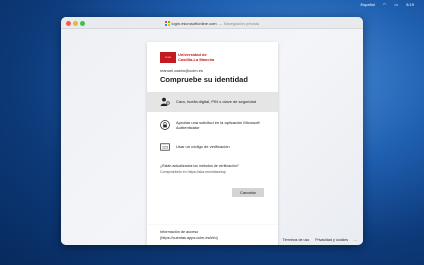 This screenshot has width=424, height=265. What do you see at coordinates (212, 4) in the screenshot?
I see `menu-bar: Español ◠ ▭ 8:19` at bounding box center [212, 4].